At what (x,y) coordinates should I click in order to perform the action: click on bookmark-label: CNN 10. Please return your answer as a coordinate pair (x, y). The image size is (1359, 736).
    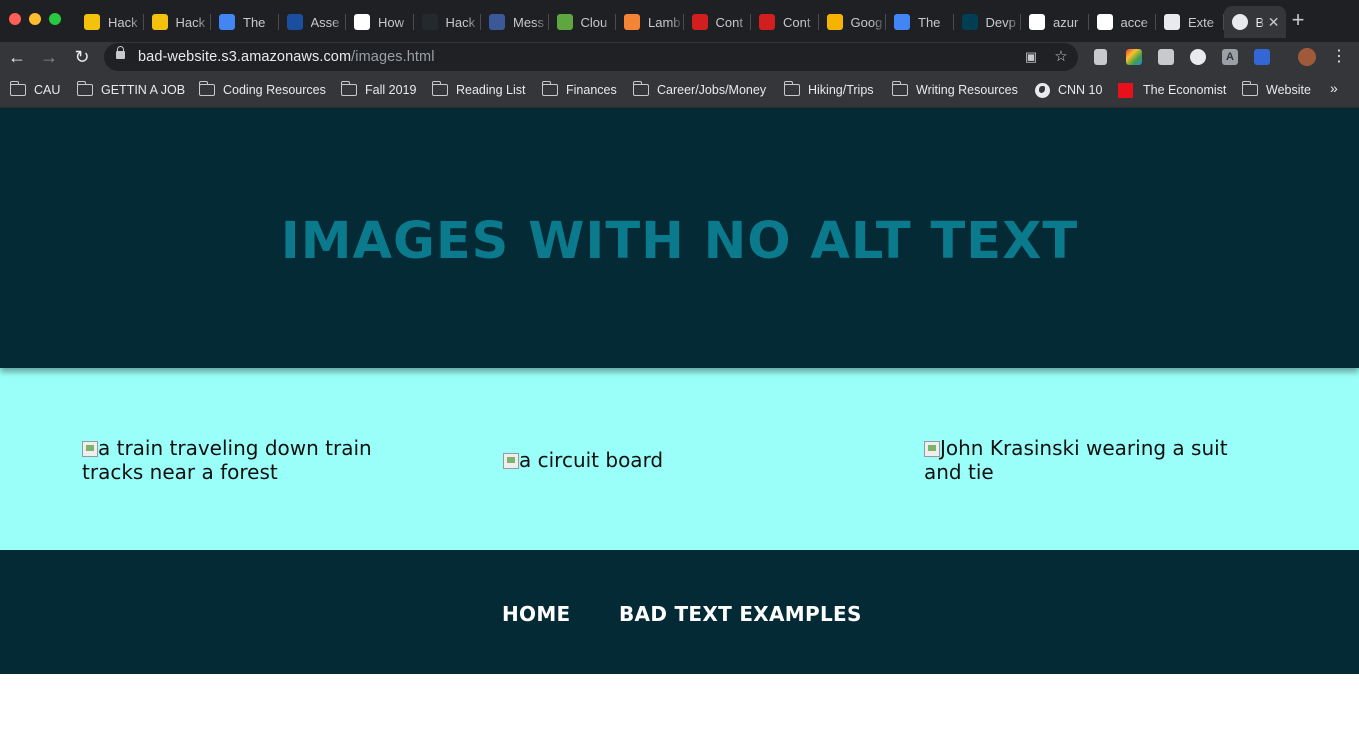
    Looking at the image, I should click on (1080, 90).